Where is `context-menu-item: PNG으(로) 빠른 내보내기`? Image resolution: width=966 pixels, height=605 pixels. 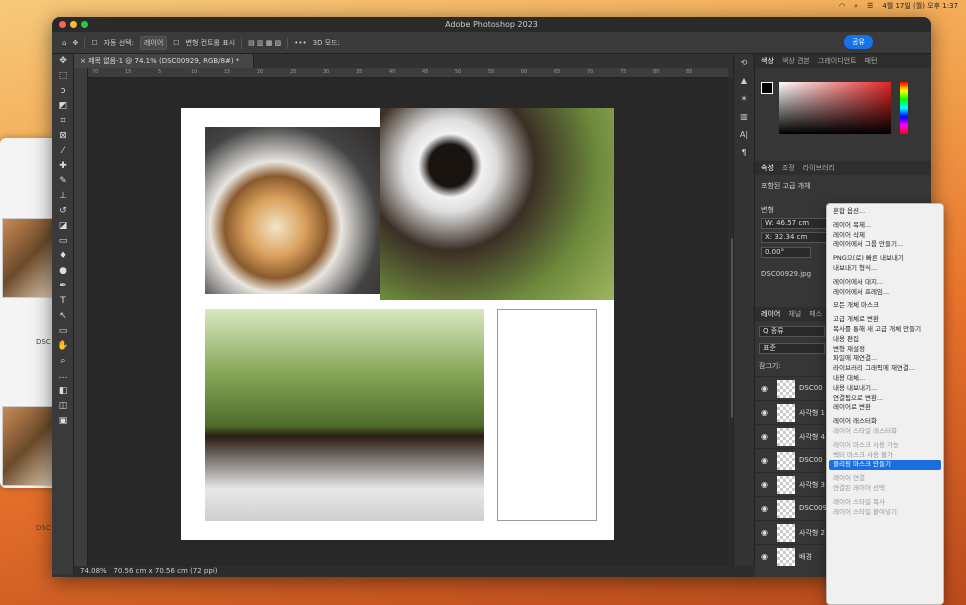 context-menu-item: PNG으(로) 빠른 내보내기 is located at coordinates (885, 259).